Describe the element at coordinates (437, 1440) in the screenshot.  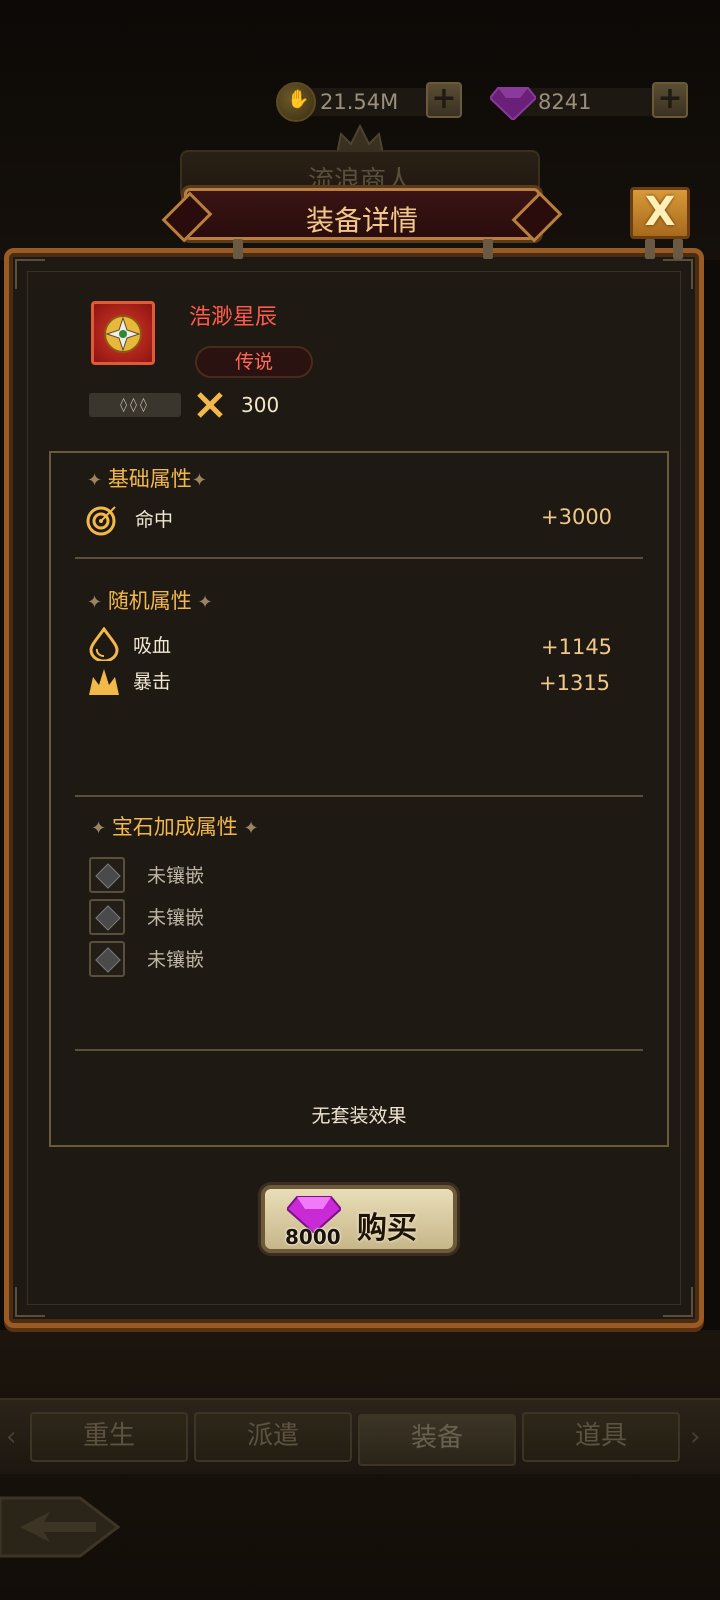
I see `tab-equipment: 装备` at that location.